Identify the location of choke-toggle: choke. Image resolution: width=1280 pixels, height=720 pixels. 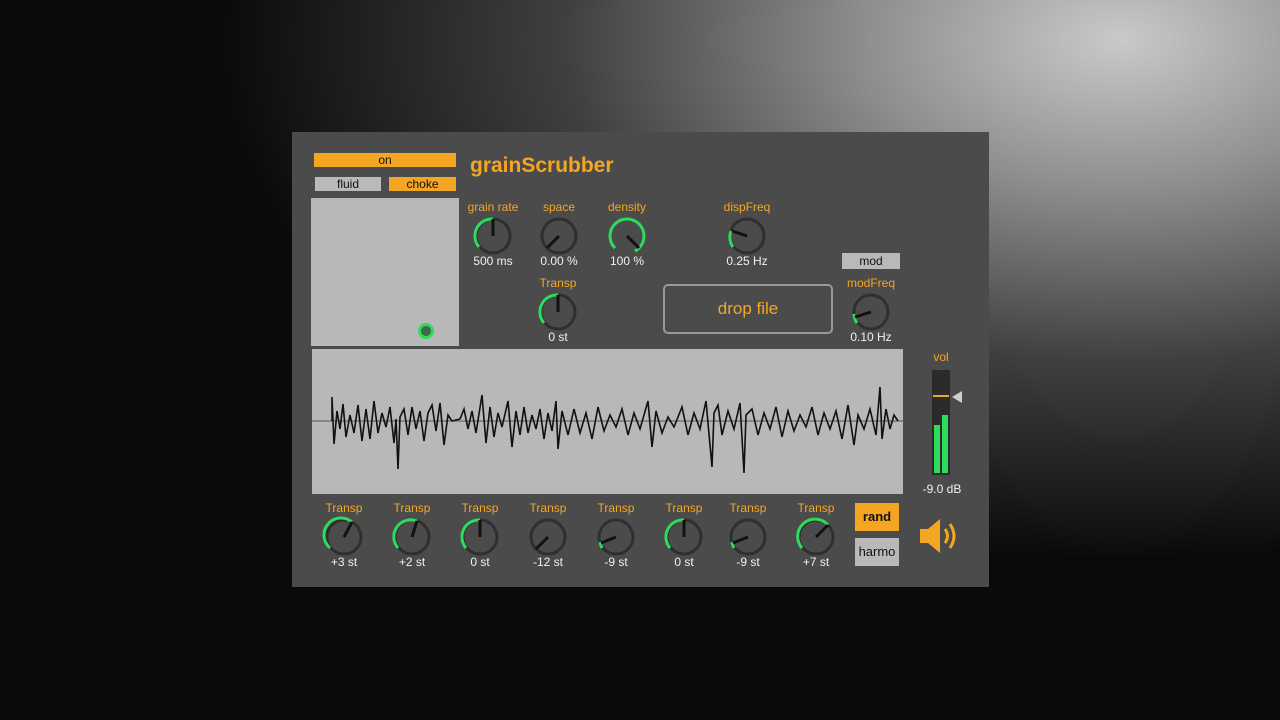
(422, 184).